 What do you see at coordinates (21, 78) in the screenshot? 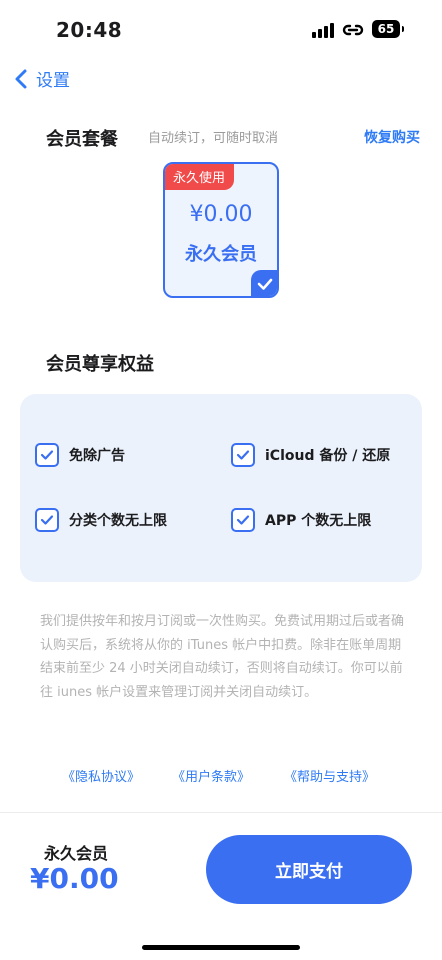
I see `chevron-left-icon` at bounding box center [21, 78].